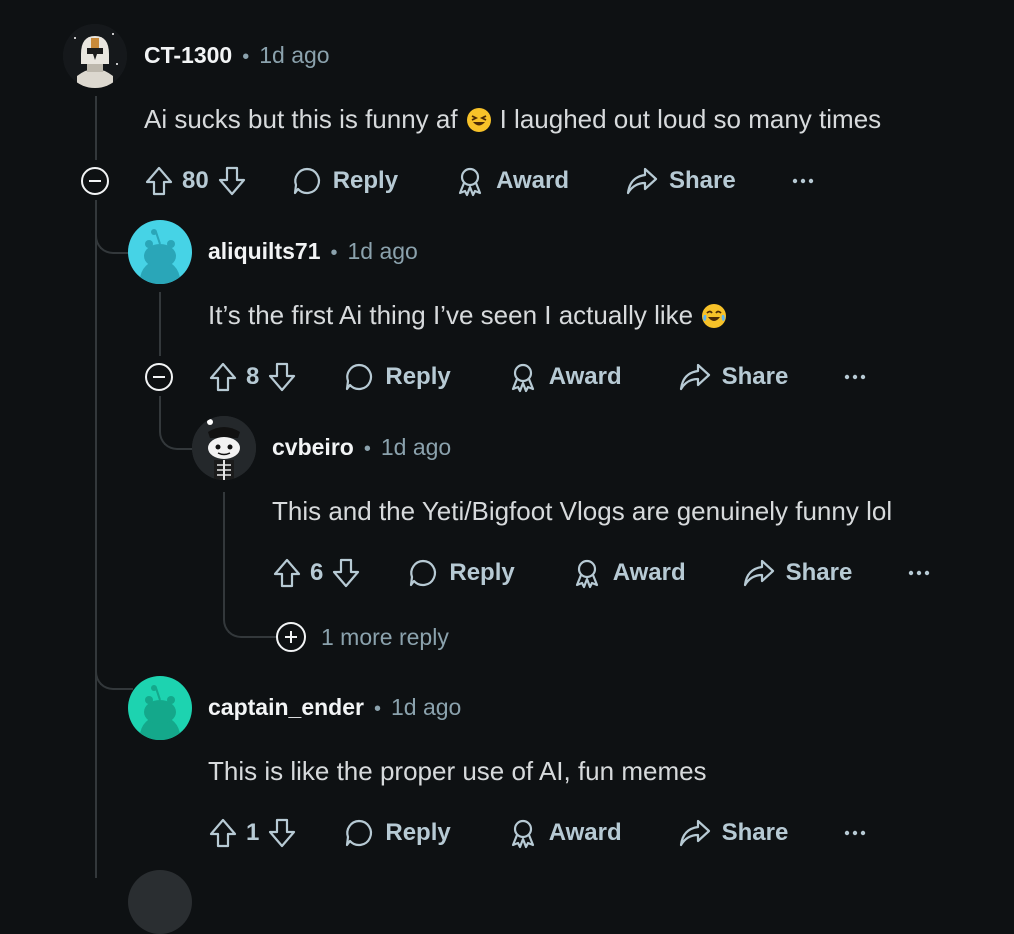  What do you see at coordinates (385, 636) in the screenshot?
I see `more-replies-label: 1 more reply` at bounding box center [385, 636].